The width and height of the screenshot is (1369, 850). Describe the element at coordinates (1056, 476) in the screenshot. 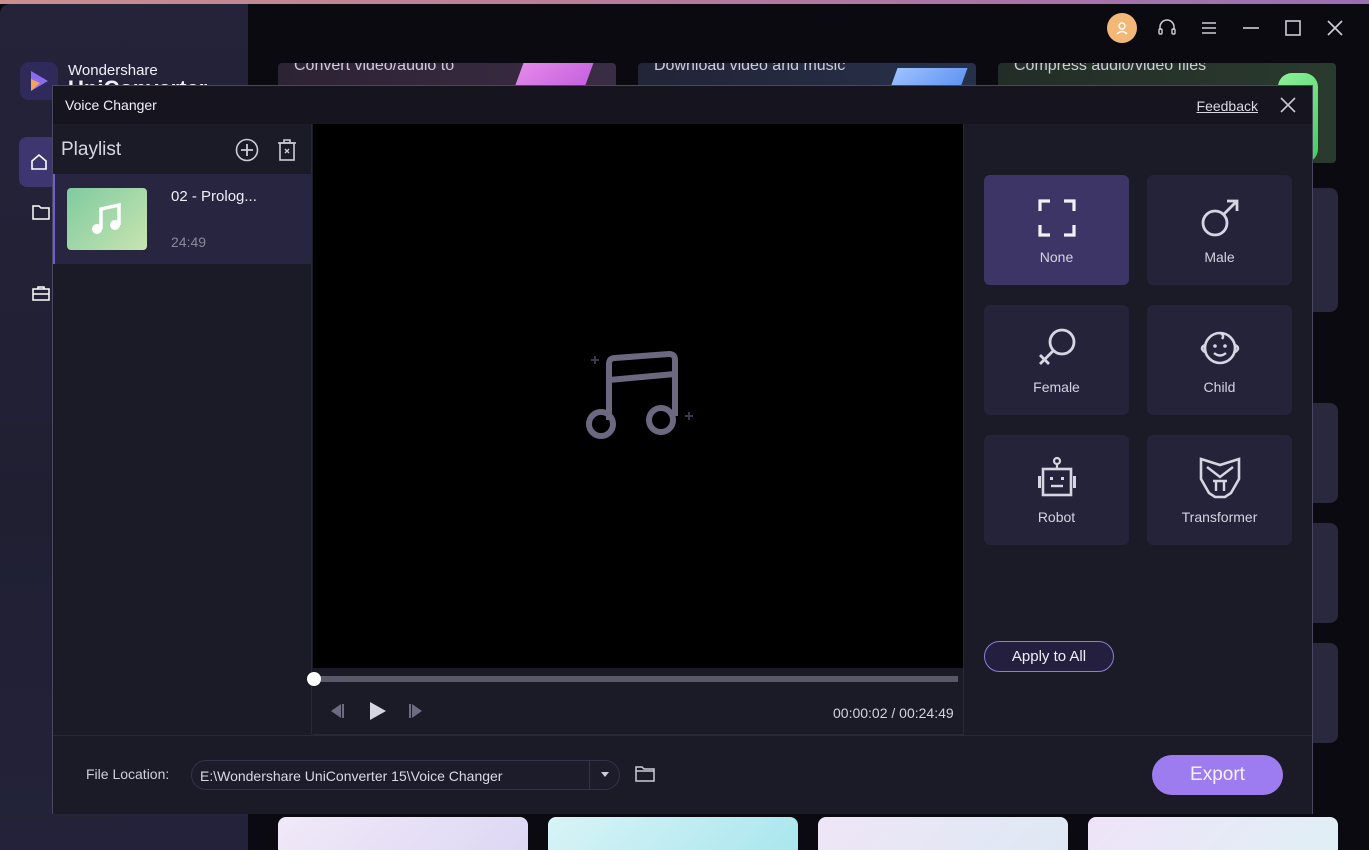

I see `robot-icon` at that location.